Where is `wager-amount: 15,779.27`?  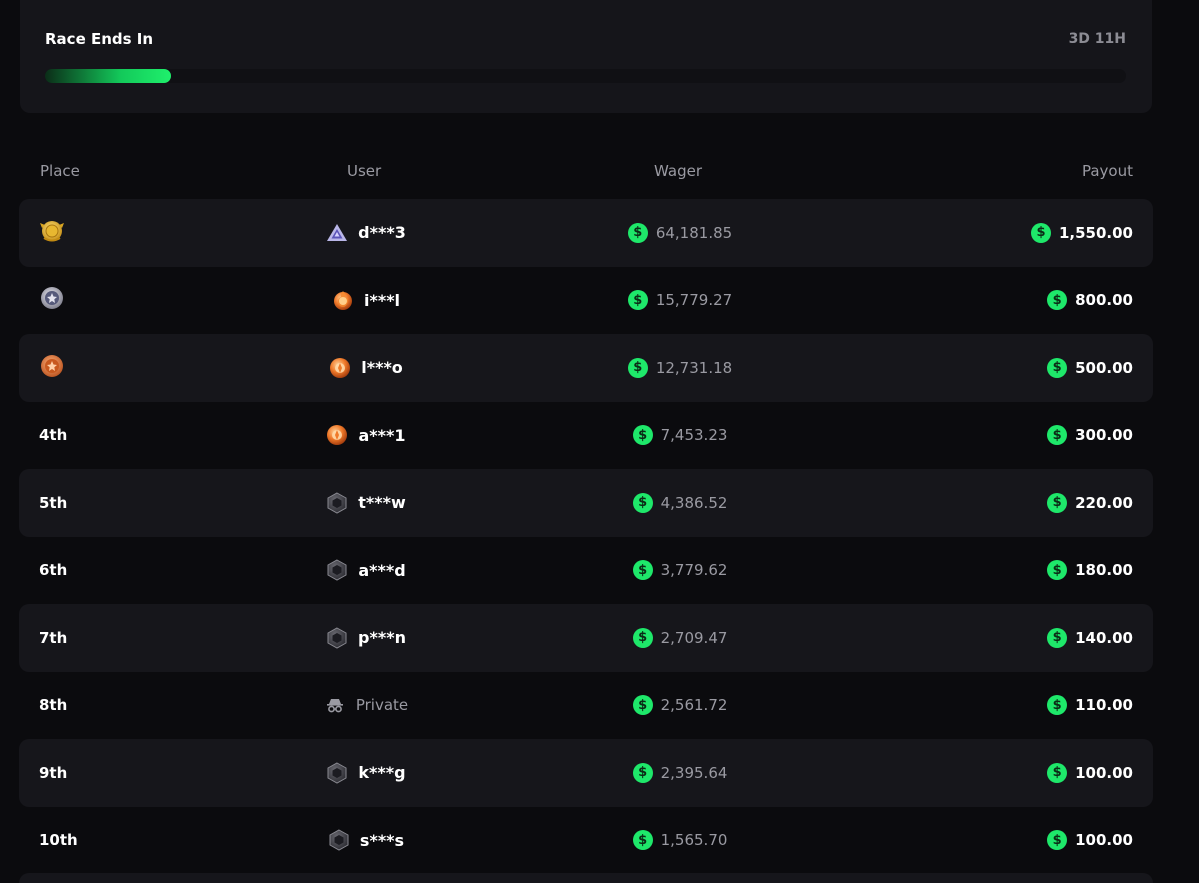
wager-amount: 15,779.27 is located at coordinates (694, 300).